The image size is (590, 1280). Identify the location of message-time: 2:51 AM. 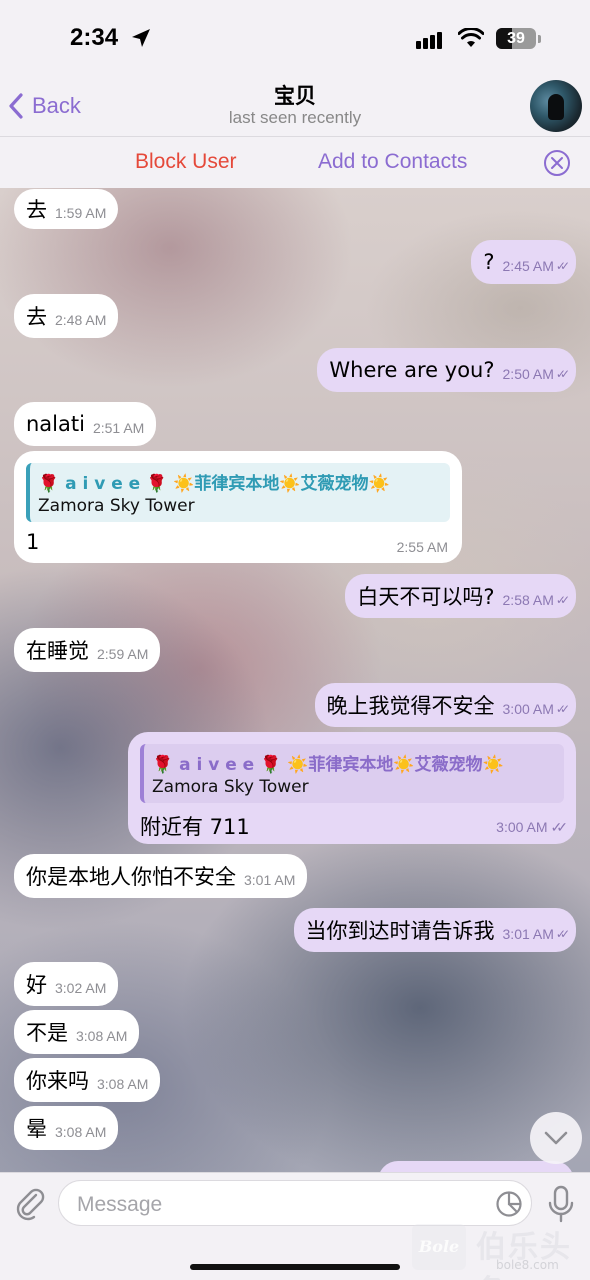
(118, 428).